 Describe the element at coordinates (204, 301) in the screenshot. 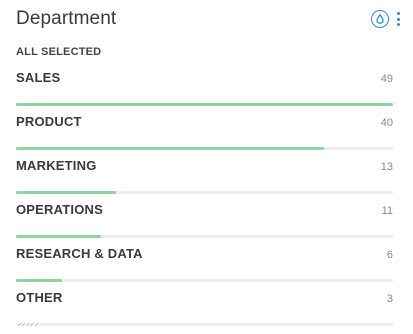

I see `category-row-header: OTHER 3` at that location.